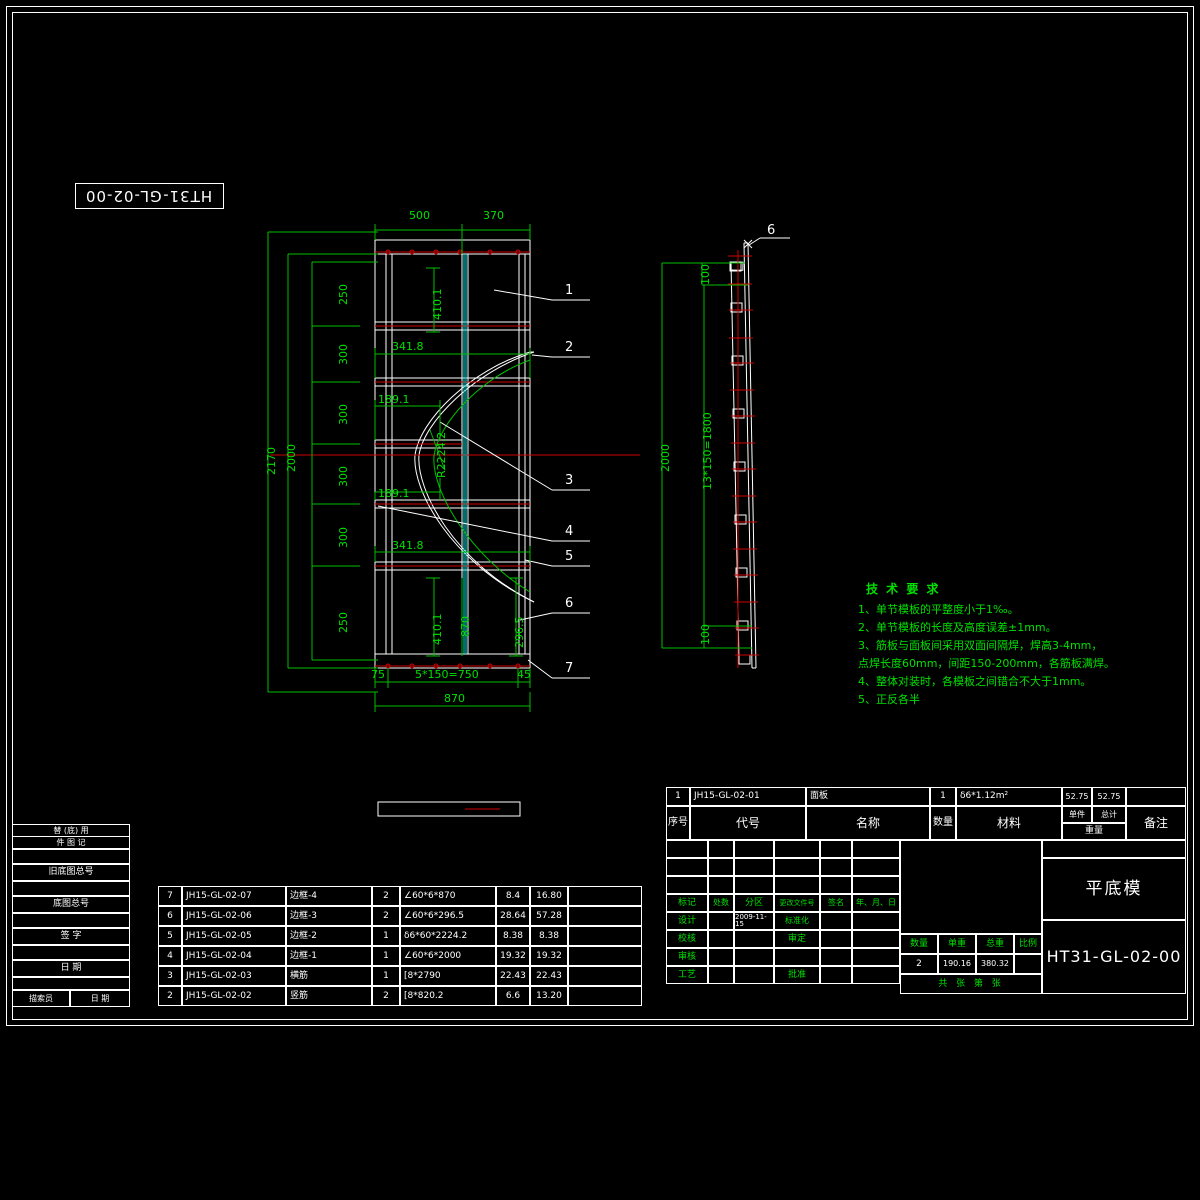 Image resolution: width=1200 pixels, height=1200 pixels. Describe the element at coordinates (386, 936) in the screenshot. I see `parts-row-5-qty: 1` at that location.